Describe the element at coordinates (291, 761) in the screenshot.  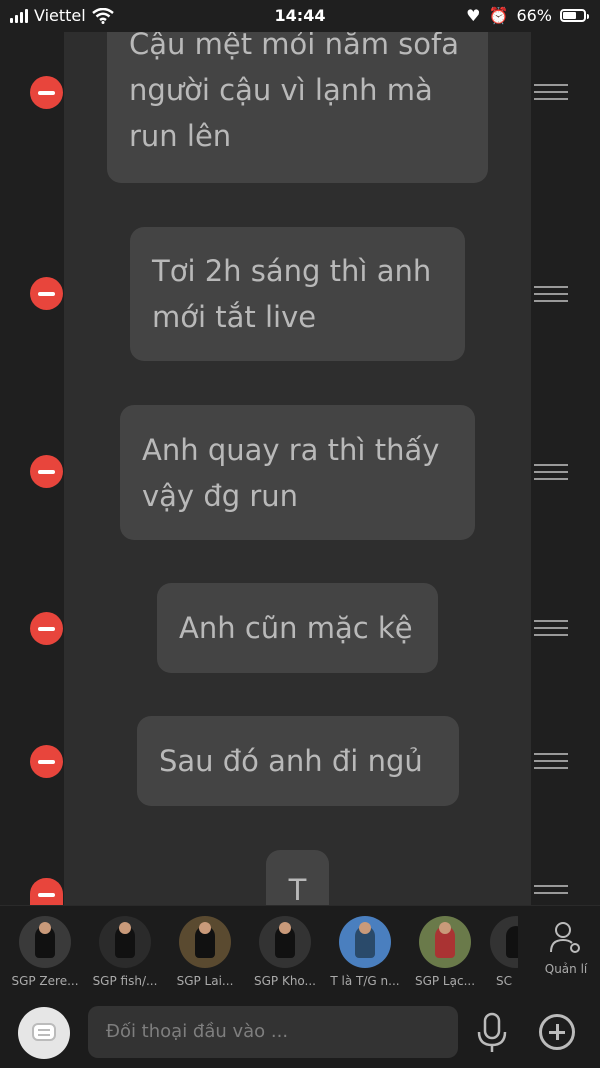
I see `message-text: Sau đó anh đi ngủ` at that location.